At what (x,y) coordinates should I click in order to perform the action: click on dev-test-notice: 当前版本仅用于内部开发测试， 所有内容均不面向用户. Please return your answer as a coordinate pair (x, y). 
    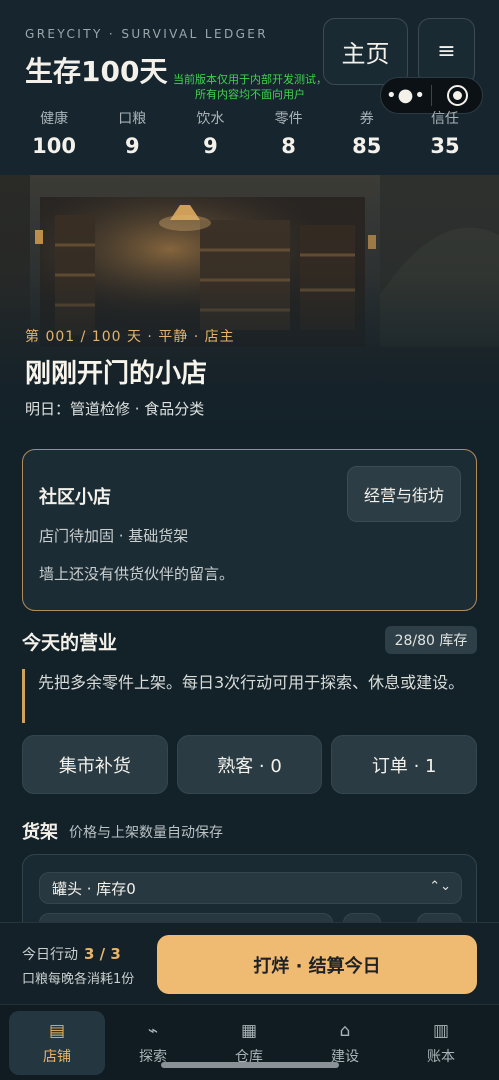
    Looking at the image, I should click on (250, 87).